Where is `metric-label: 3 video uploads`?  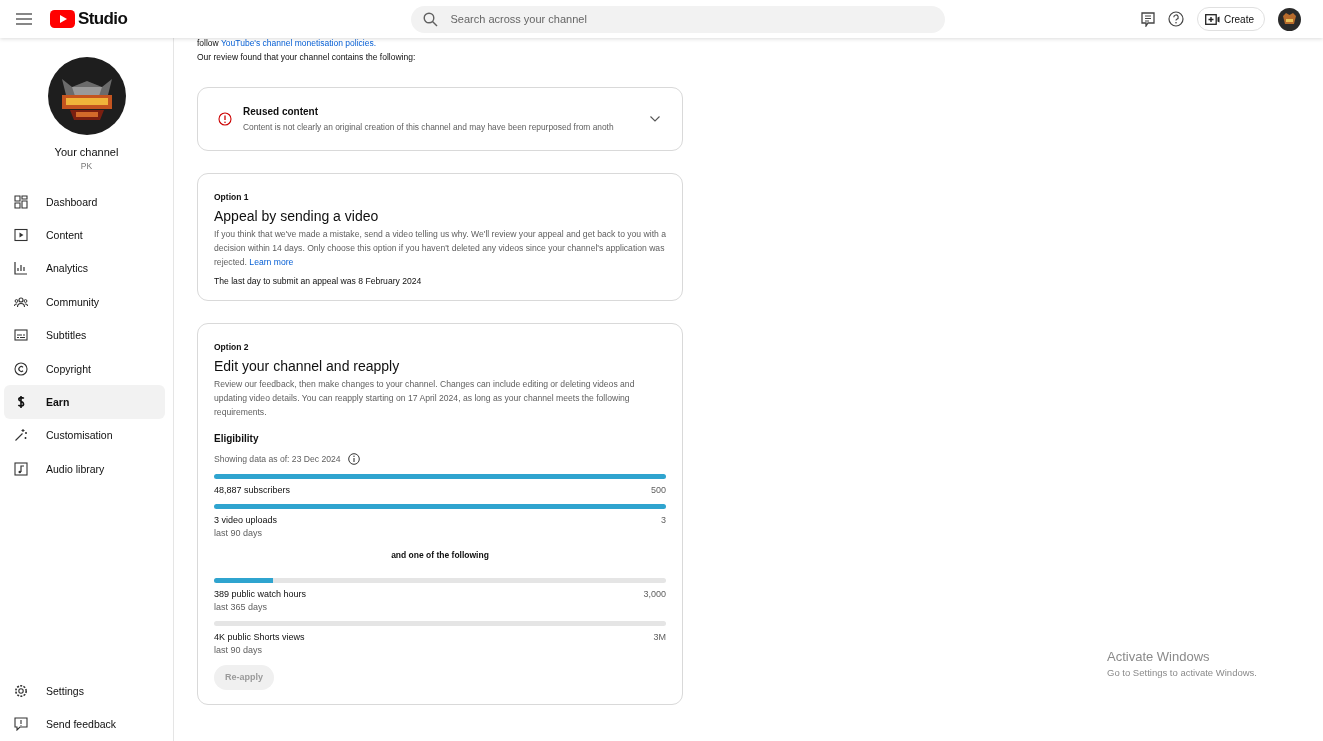 metric-label: 3 video uploads is located at coordinates (246, 519).